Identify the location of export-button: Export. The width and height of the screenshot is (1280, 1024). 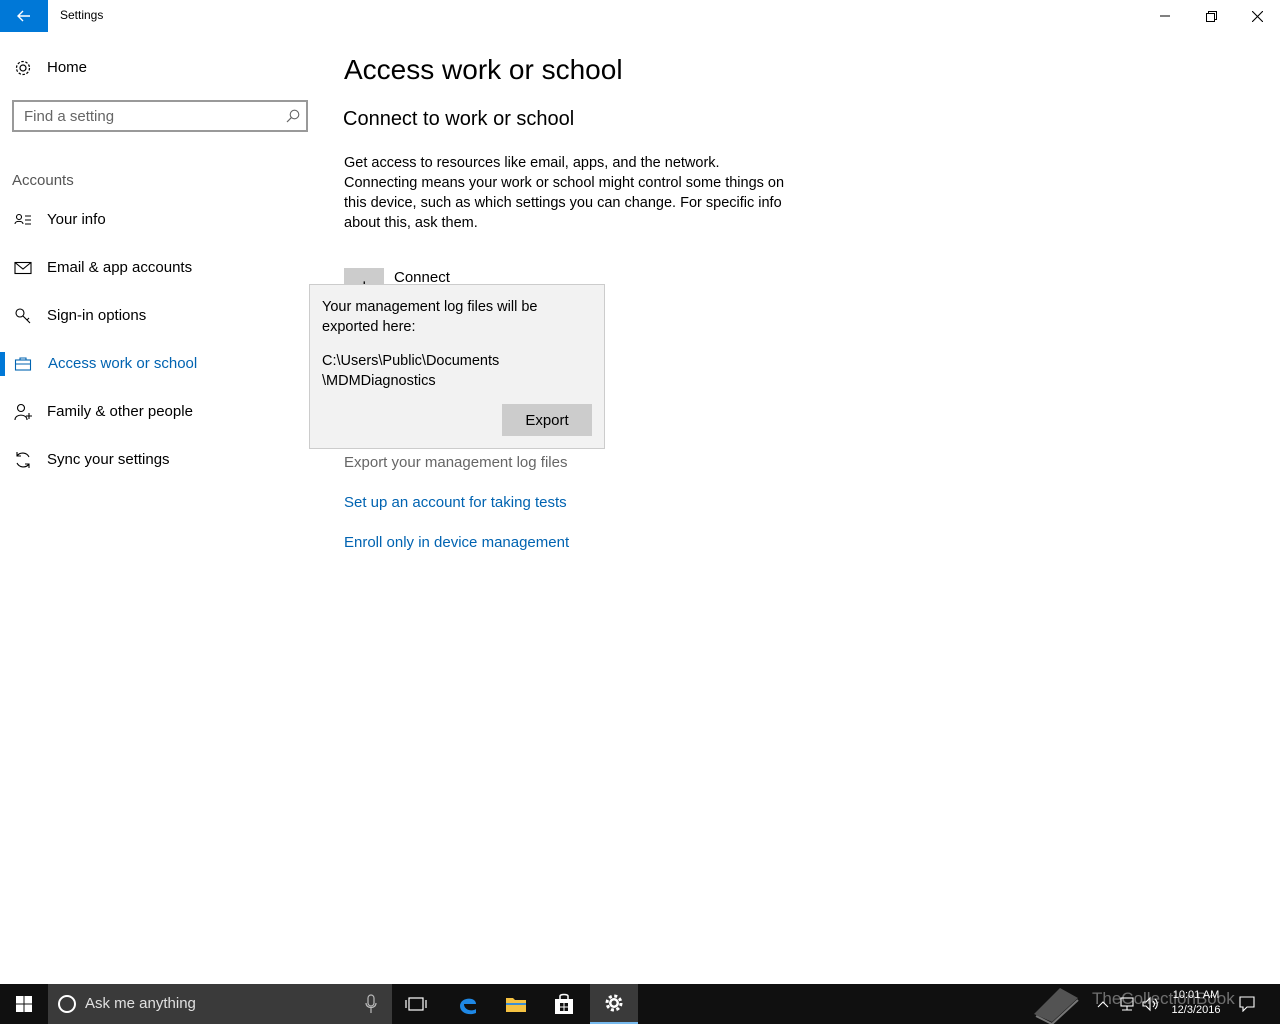
(547, 420).